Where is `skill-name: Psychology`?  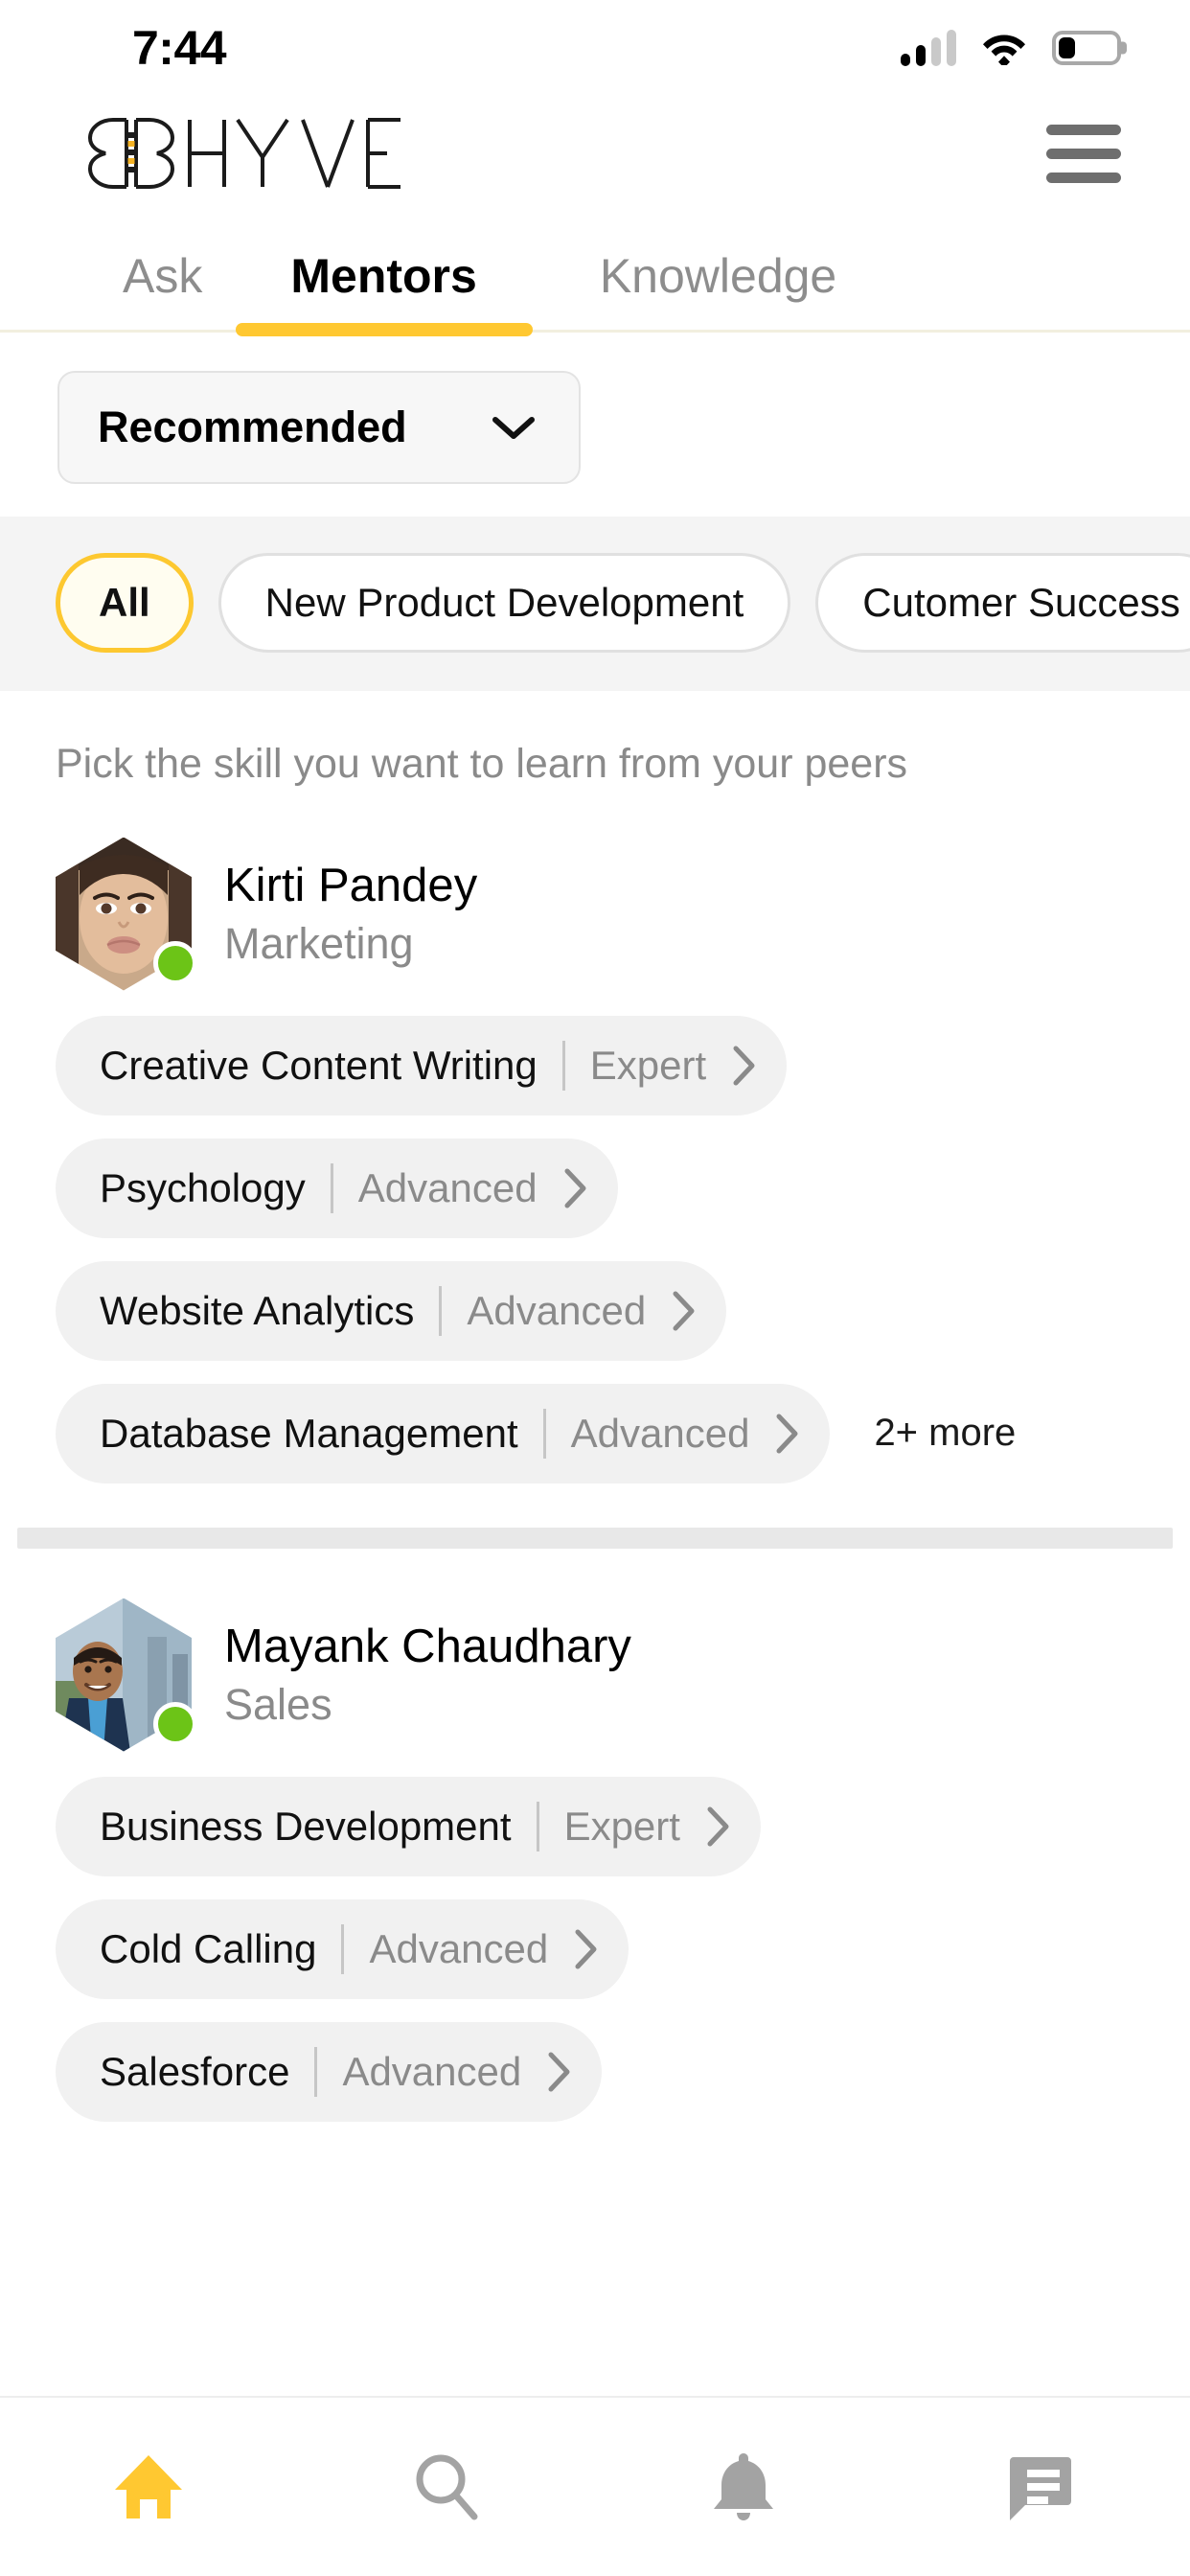
skill-name: Psychology is located at coordinates (203, 1187).